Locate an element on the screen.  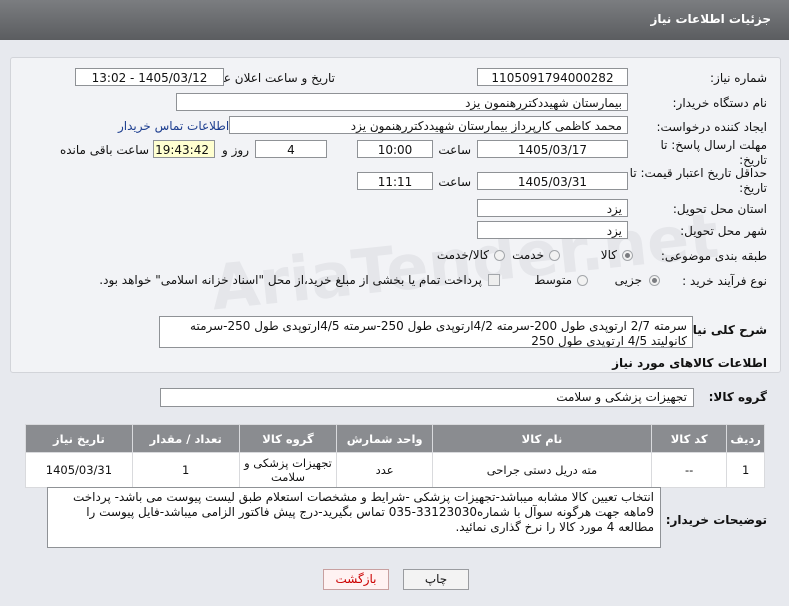
cell-qty: 1 is located at coordinates (185, 470).